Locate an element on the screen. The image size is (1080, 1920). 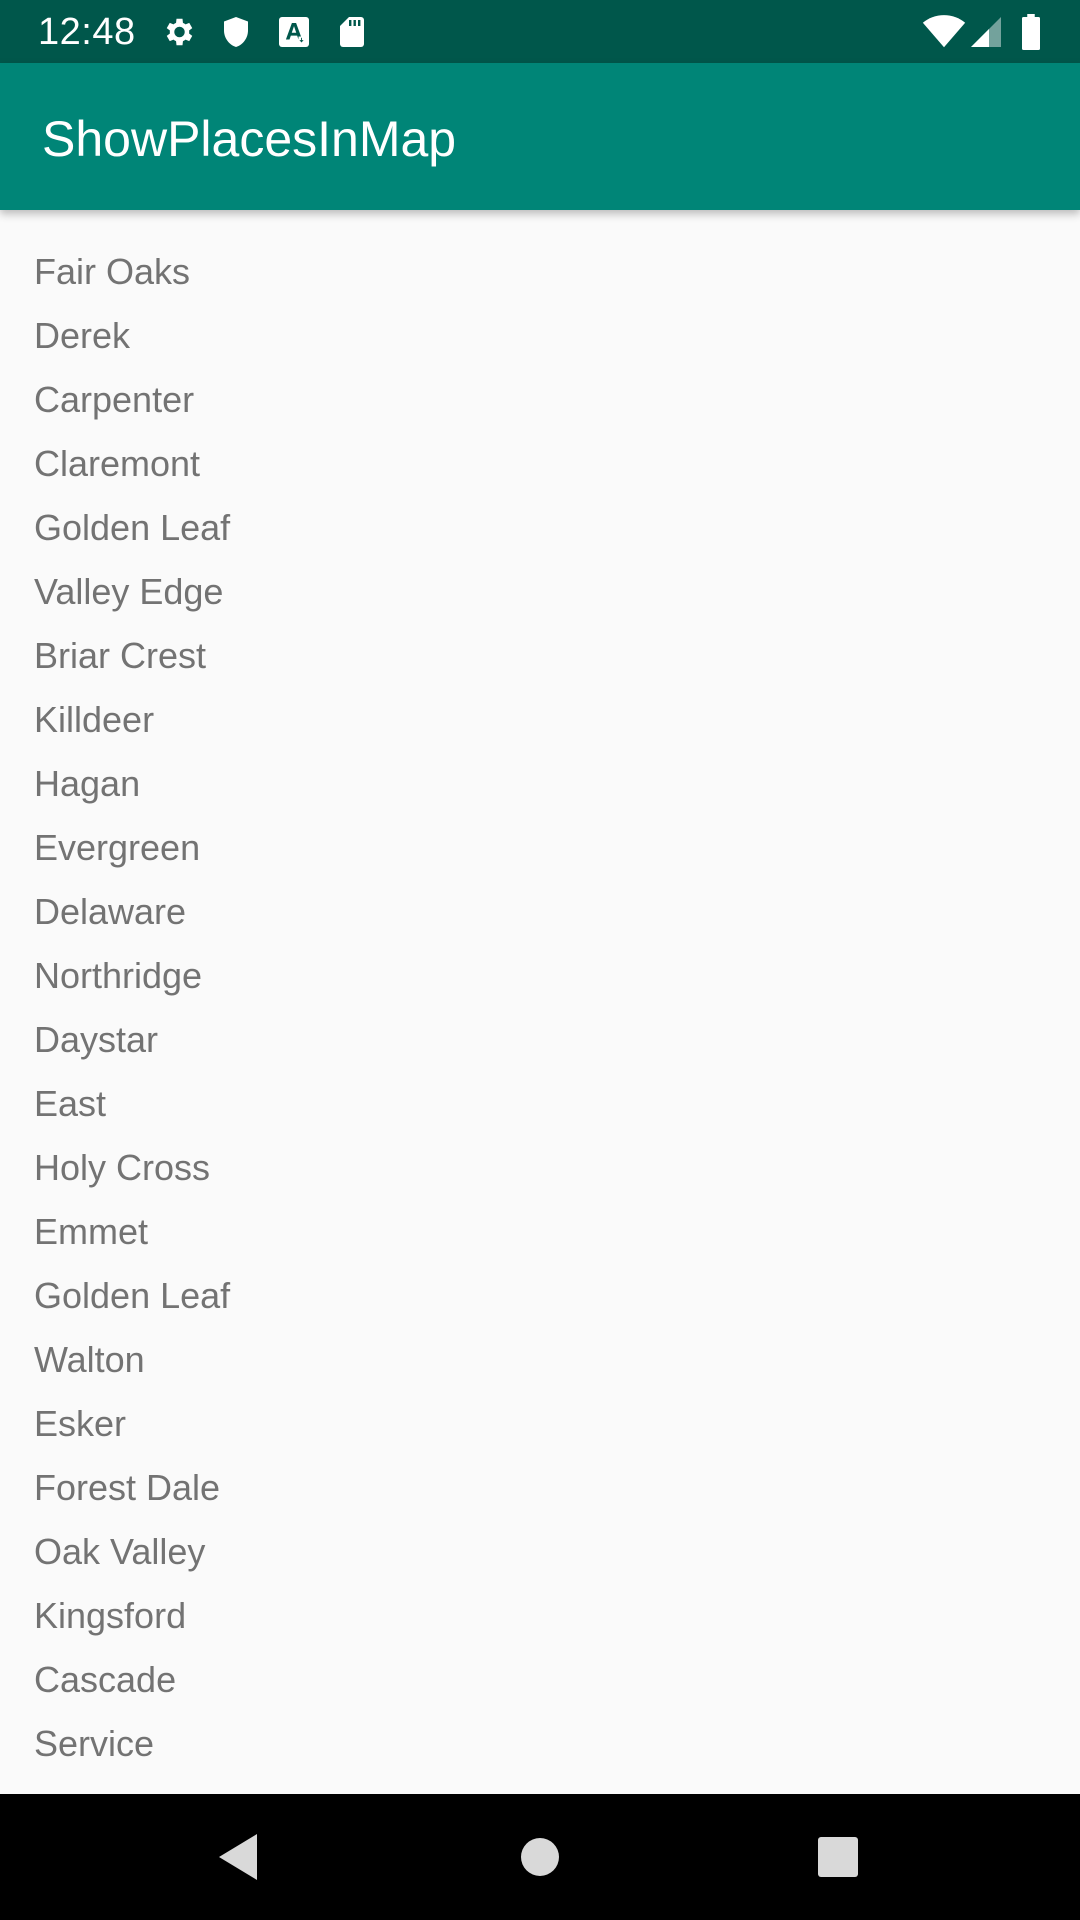
home-icon is located at coordinates (540, 1857).